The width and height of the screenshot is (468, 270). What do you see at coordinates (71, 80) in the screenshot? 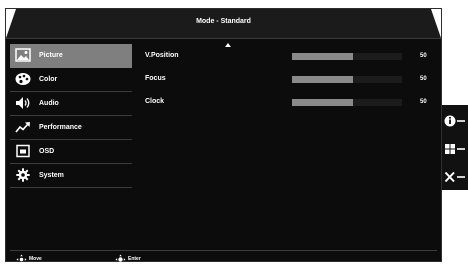
I see `sidebar-item-color: Color` at bounding box center [71, 80].